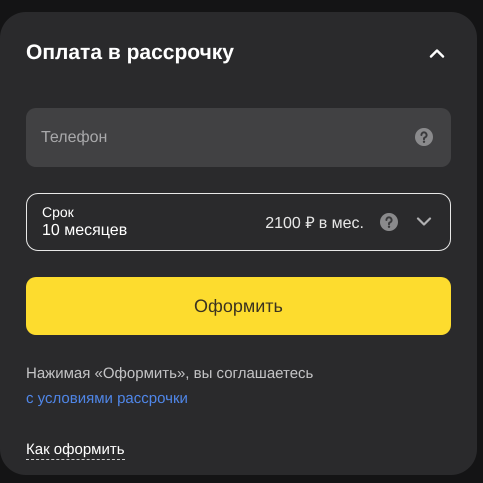 This screenshot has width=483, height=483. I want to click on terms-link: с условиями рассрочки, so click(107, 398).